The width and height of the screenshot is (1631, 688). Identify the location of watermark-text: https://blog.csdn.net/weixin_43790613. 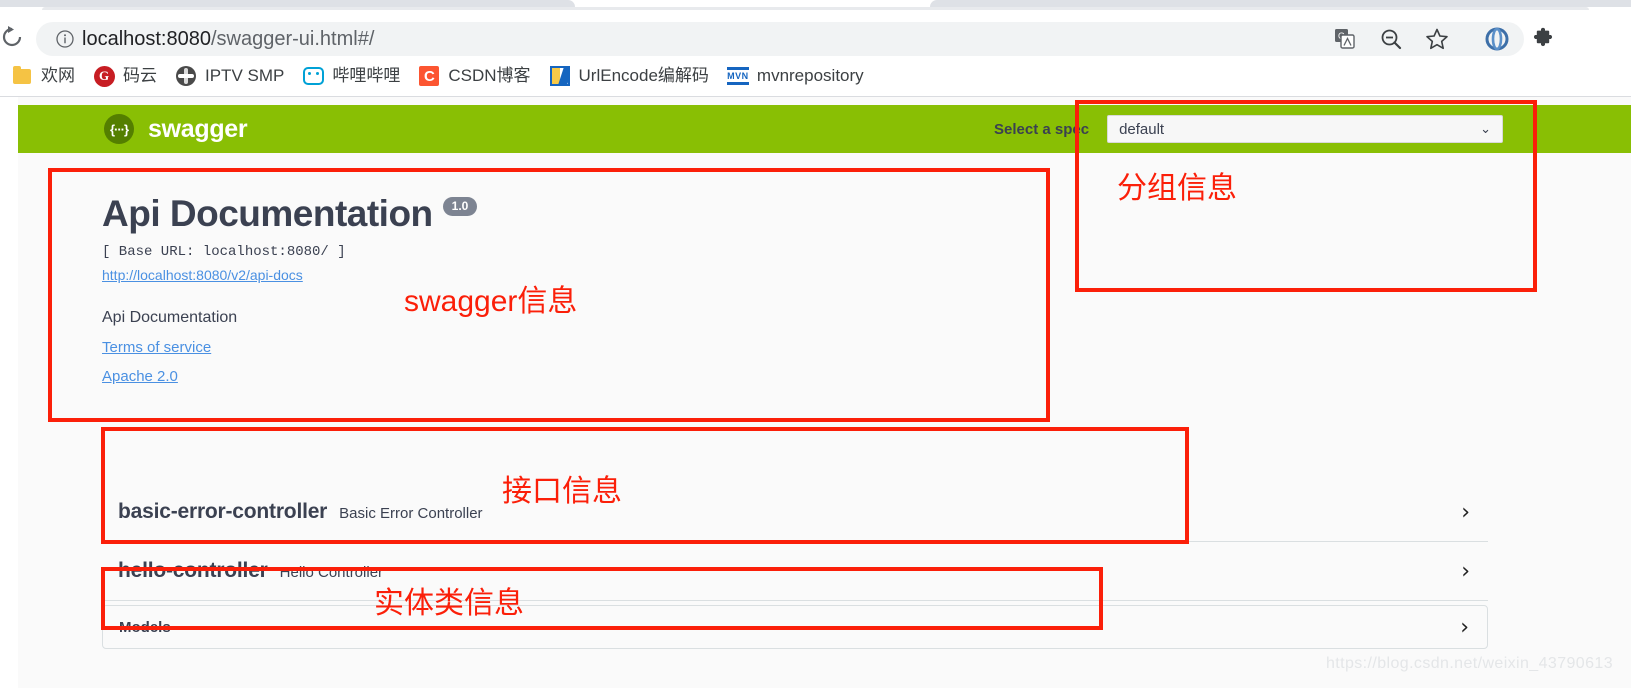
(1469, 663).